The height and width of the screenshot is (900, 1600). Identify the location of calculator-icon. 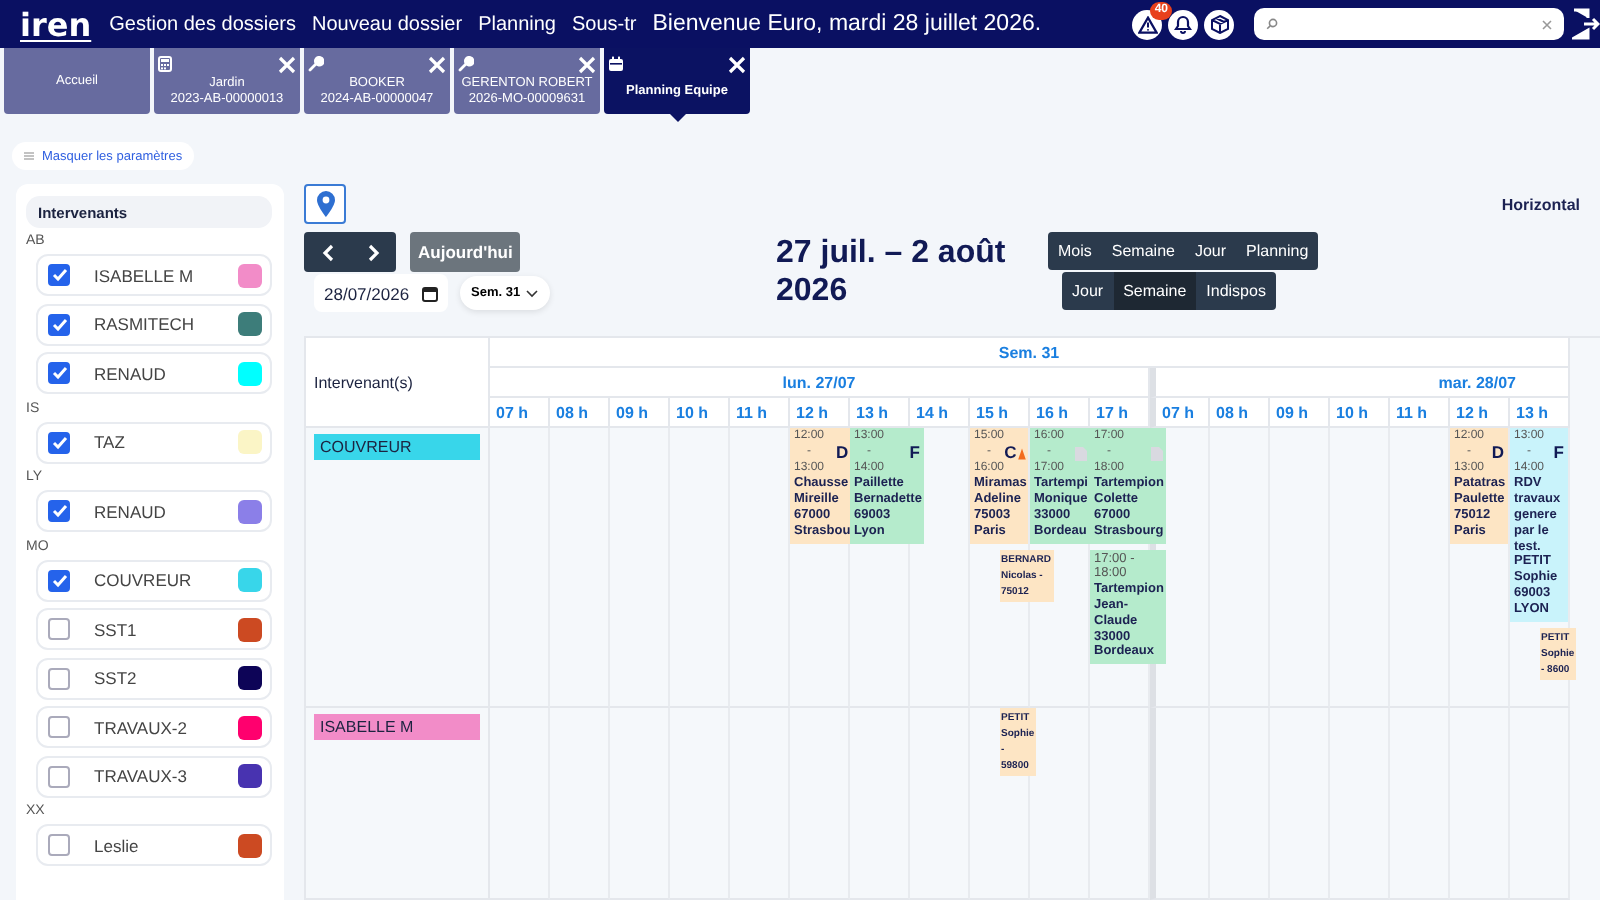
(165, 63).